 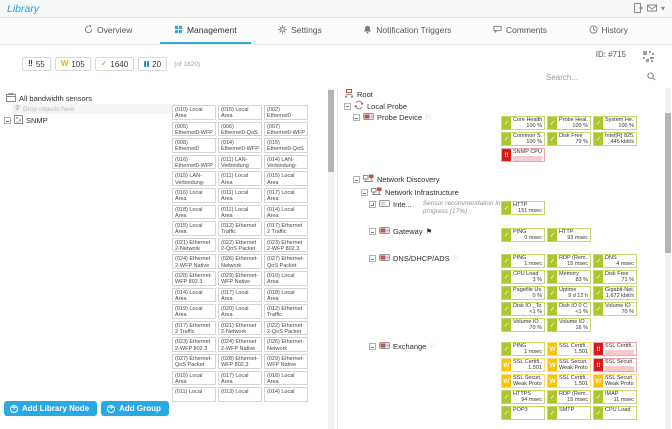 What do you see at coordinates (569, 309) in the screenshot?
I see `sensor-cell: ✓ Disk IO 0 C: <1 %` at bounding box center [569, 309].